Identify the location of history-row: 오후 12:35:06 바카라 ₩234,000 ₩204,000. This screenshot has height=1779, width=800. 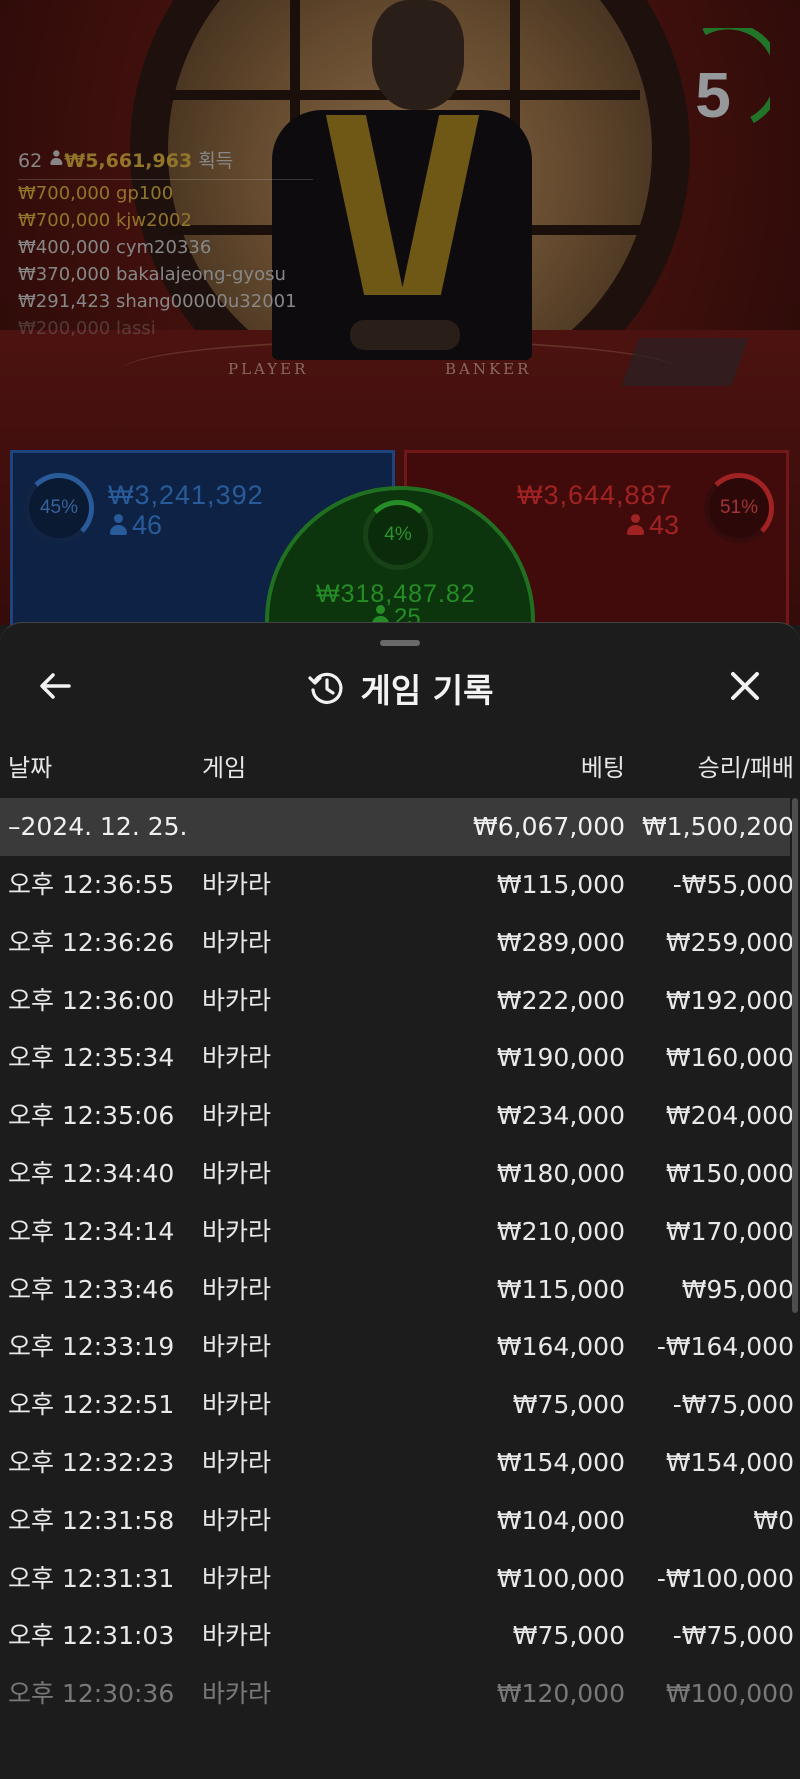
(400, 1116).